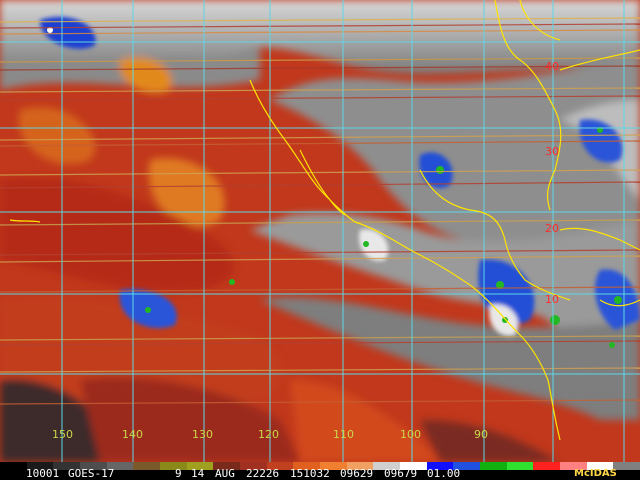 This screenshot has width=640, height=480. What do you see at coordinates (310, 473) in the screenshot?
I see `time-stamp: 151032` at bounding box center [310, 473].